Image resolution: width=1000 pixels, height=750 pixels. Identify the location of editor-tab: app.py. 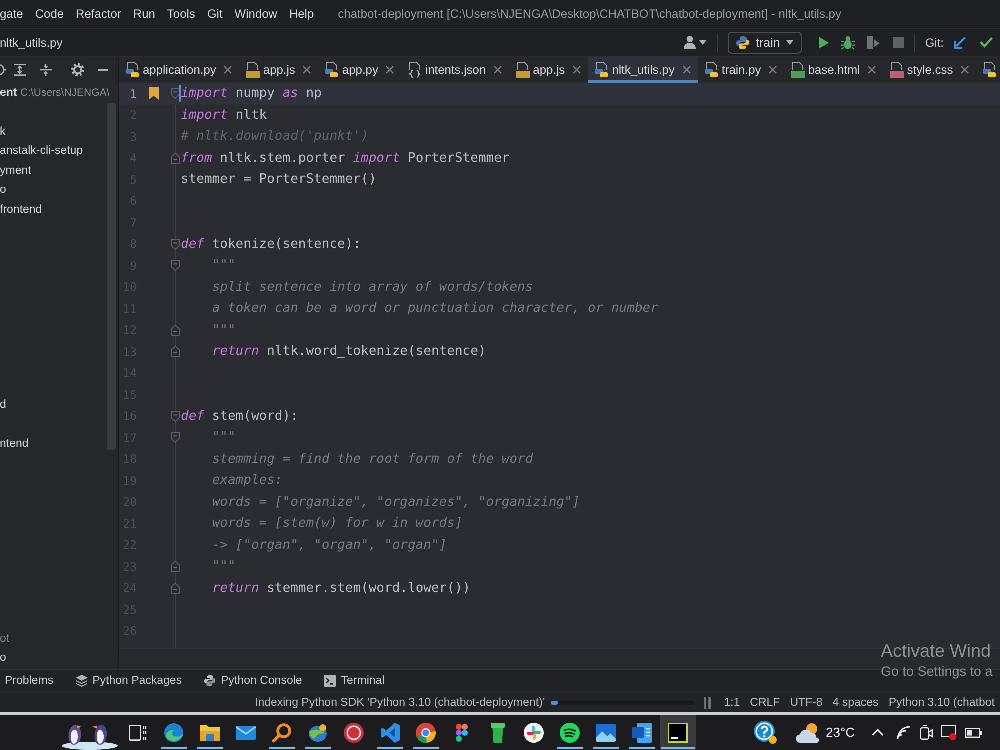
(360, 70).